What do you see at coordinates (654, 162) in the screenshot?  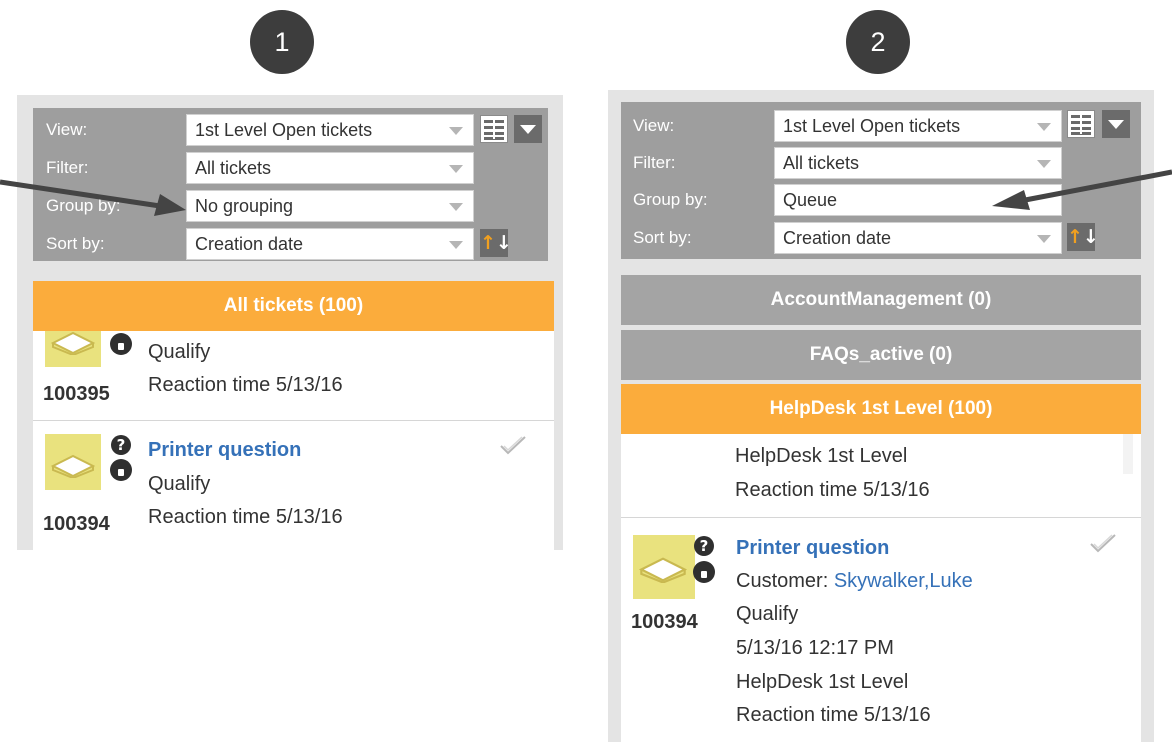 I see `filter-label: Filter:` at bounding box center [654, 162].